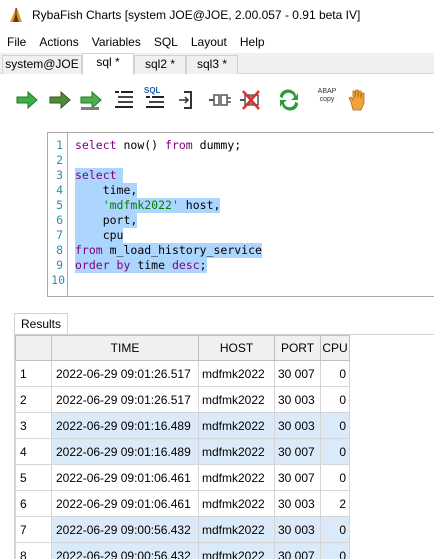 The width and height of the screenshot is (434, 559). I want to click on row-number: 8, so click(33, 550).